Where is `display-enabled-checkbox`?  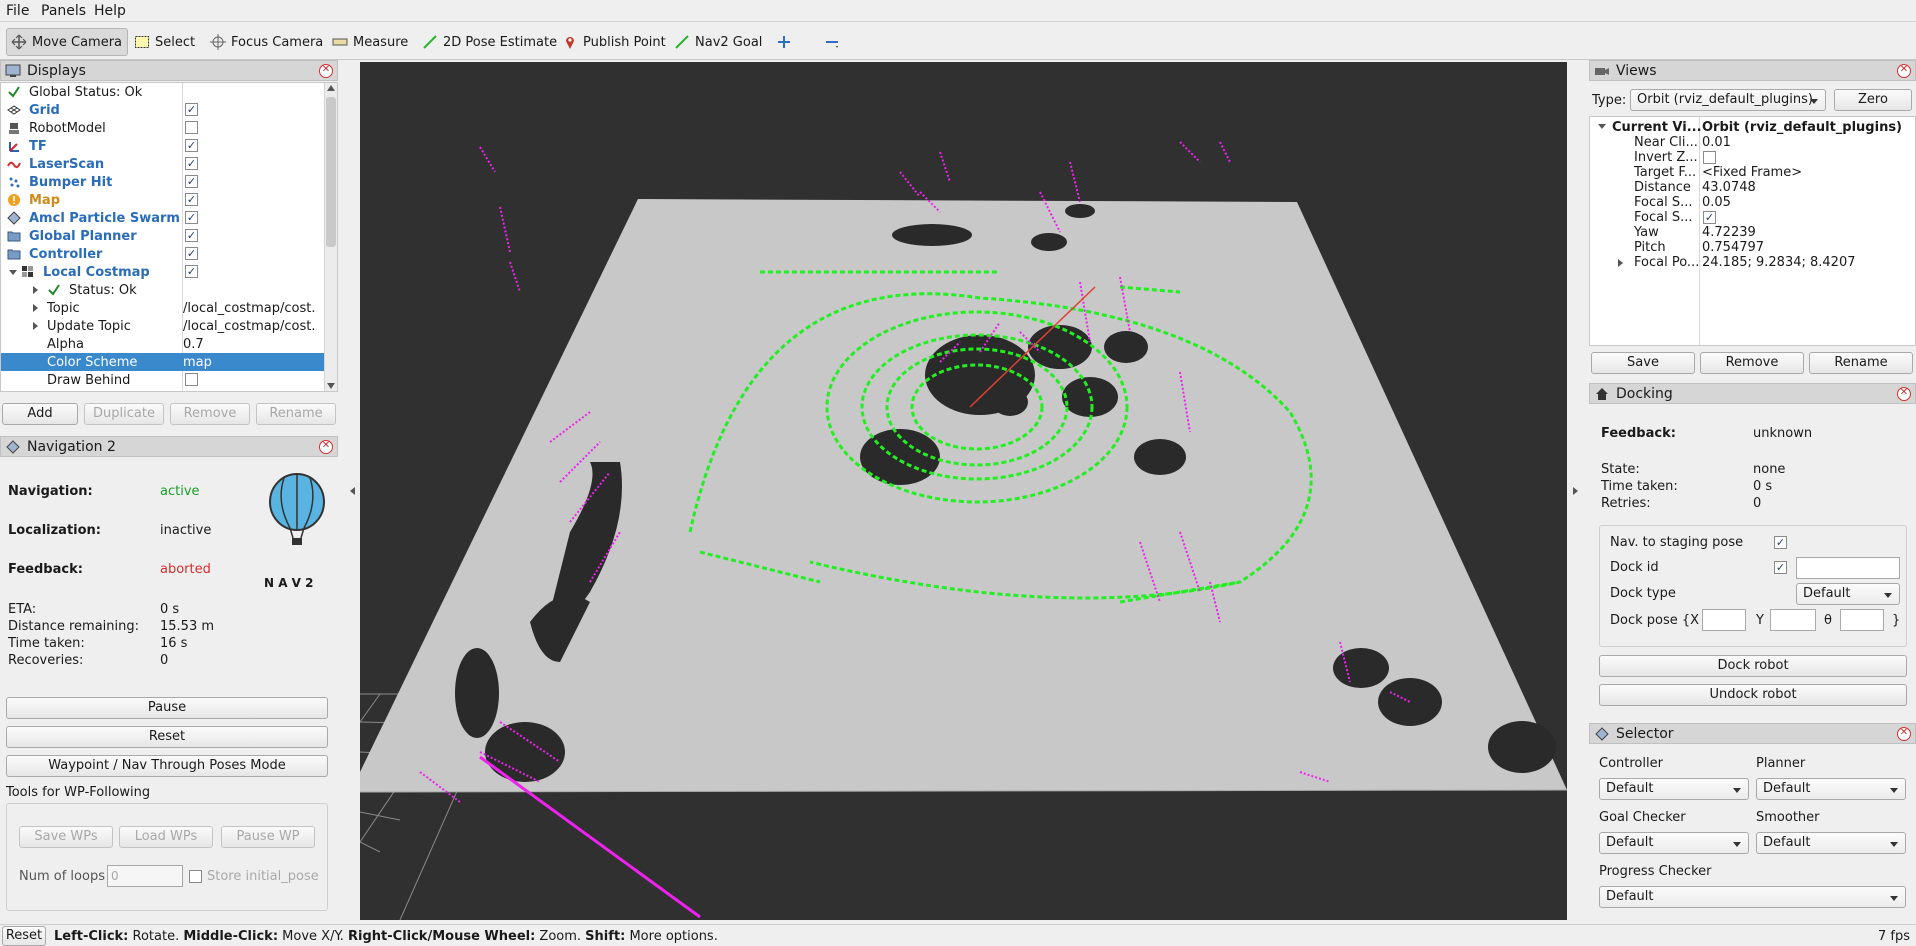 display-enabled-checkbox is located at coordinates (191, 127).